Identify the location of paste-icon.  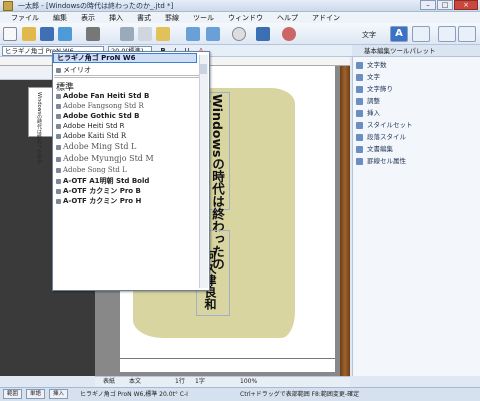
(163, 34).